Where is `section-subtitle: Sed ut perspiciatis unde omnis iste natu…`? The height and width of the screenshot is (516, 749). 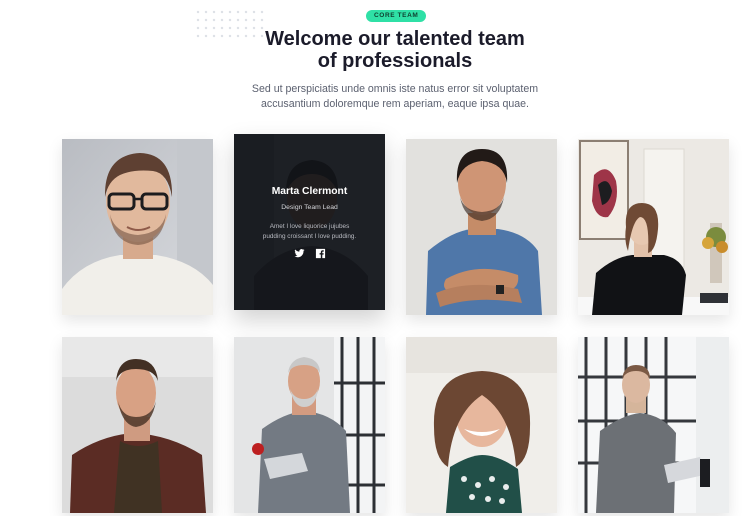
section-subtitle: Sed ut perspiciatis unde omnis iste natu… is located at coordinates (395, 97).